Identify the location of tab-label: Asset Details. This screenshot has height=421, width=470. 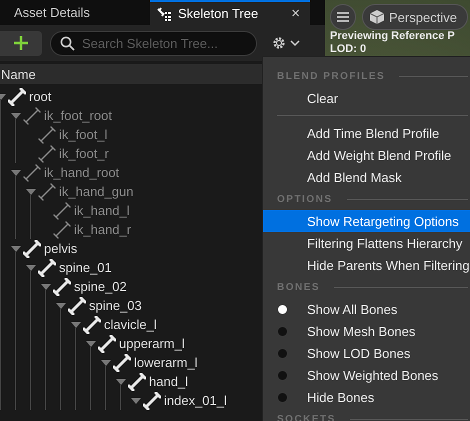
(52, 12).